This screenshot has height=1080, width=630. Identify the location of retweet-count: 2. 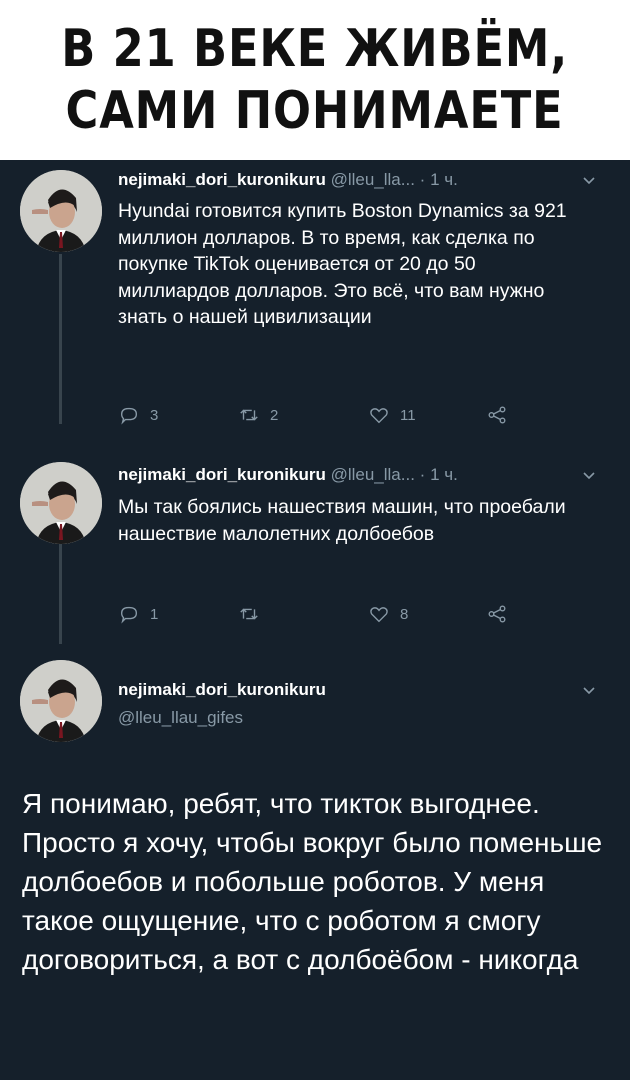
(274, 415).